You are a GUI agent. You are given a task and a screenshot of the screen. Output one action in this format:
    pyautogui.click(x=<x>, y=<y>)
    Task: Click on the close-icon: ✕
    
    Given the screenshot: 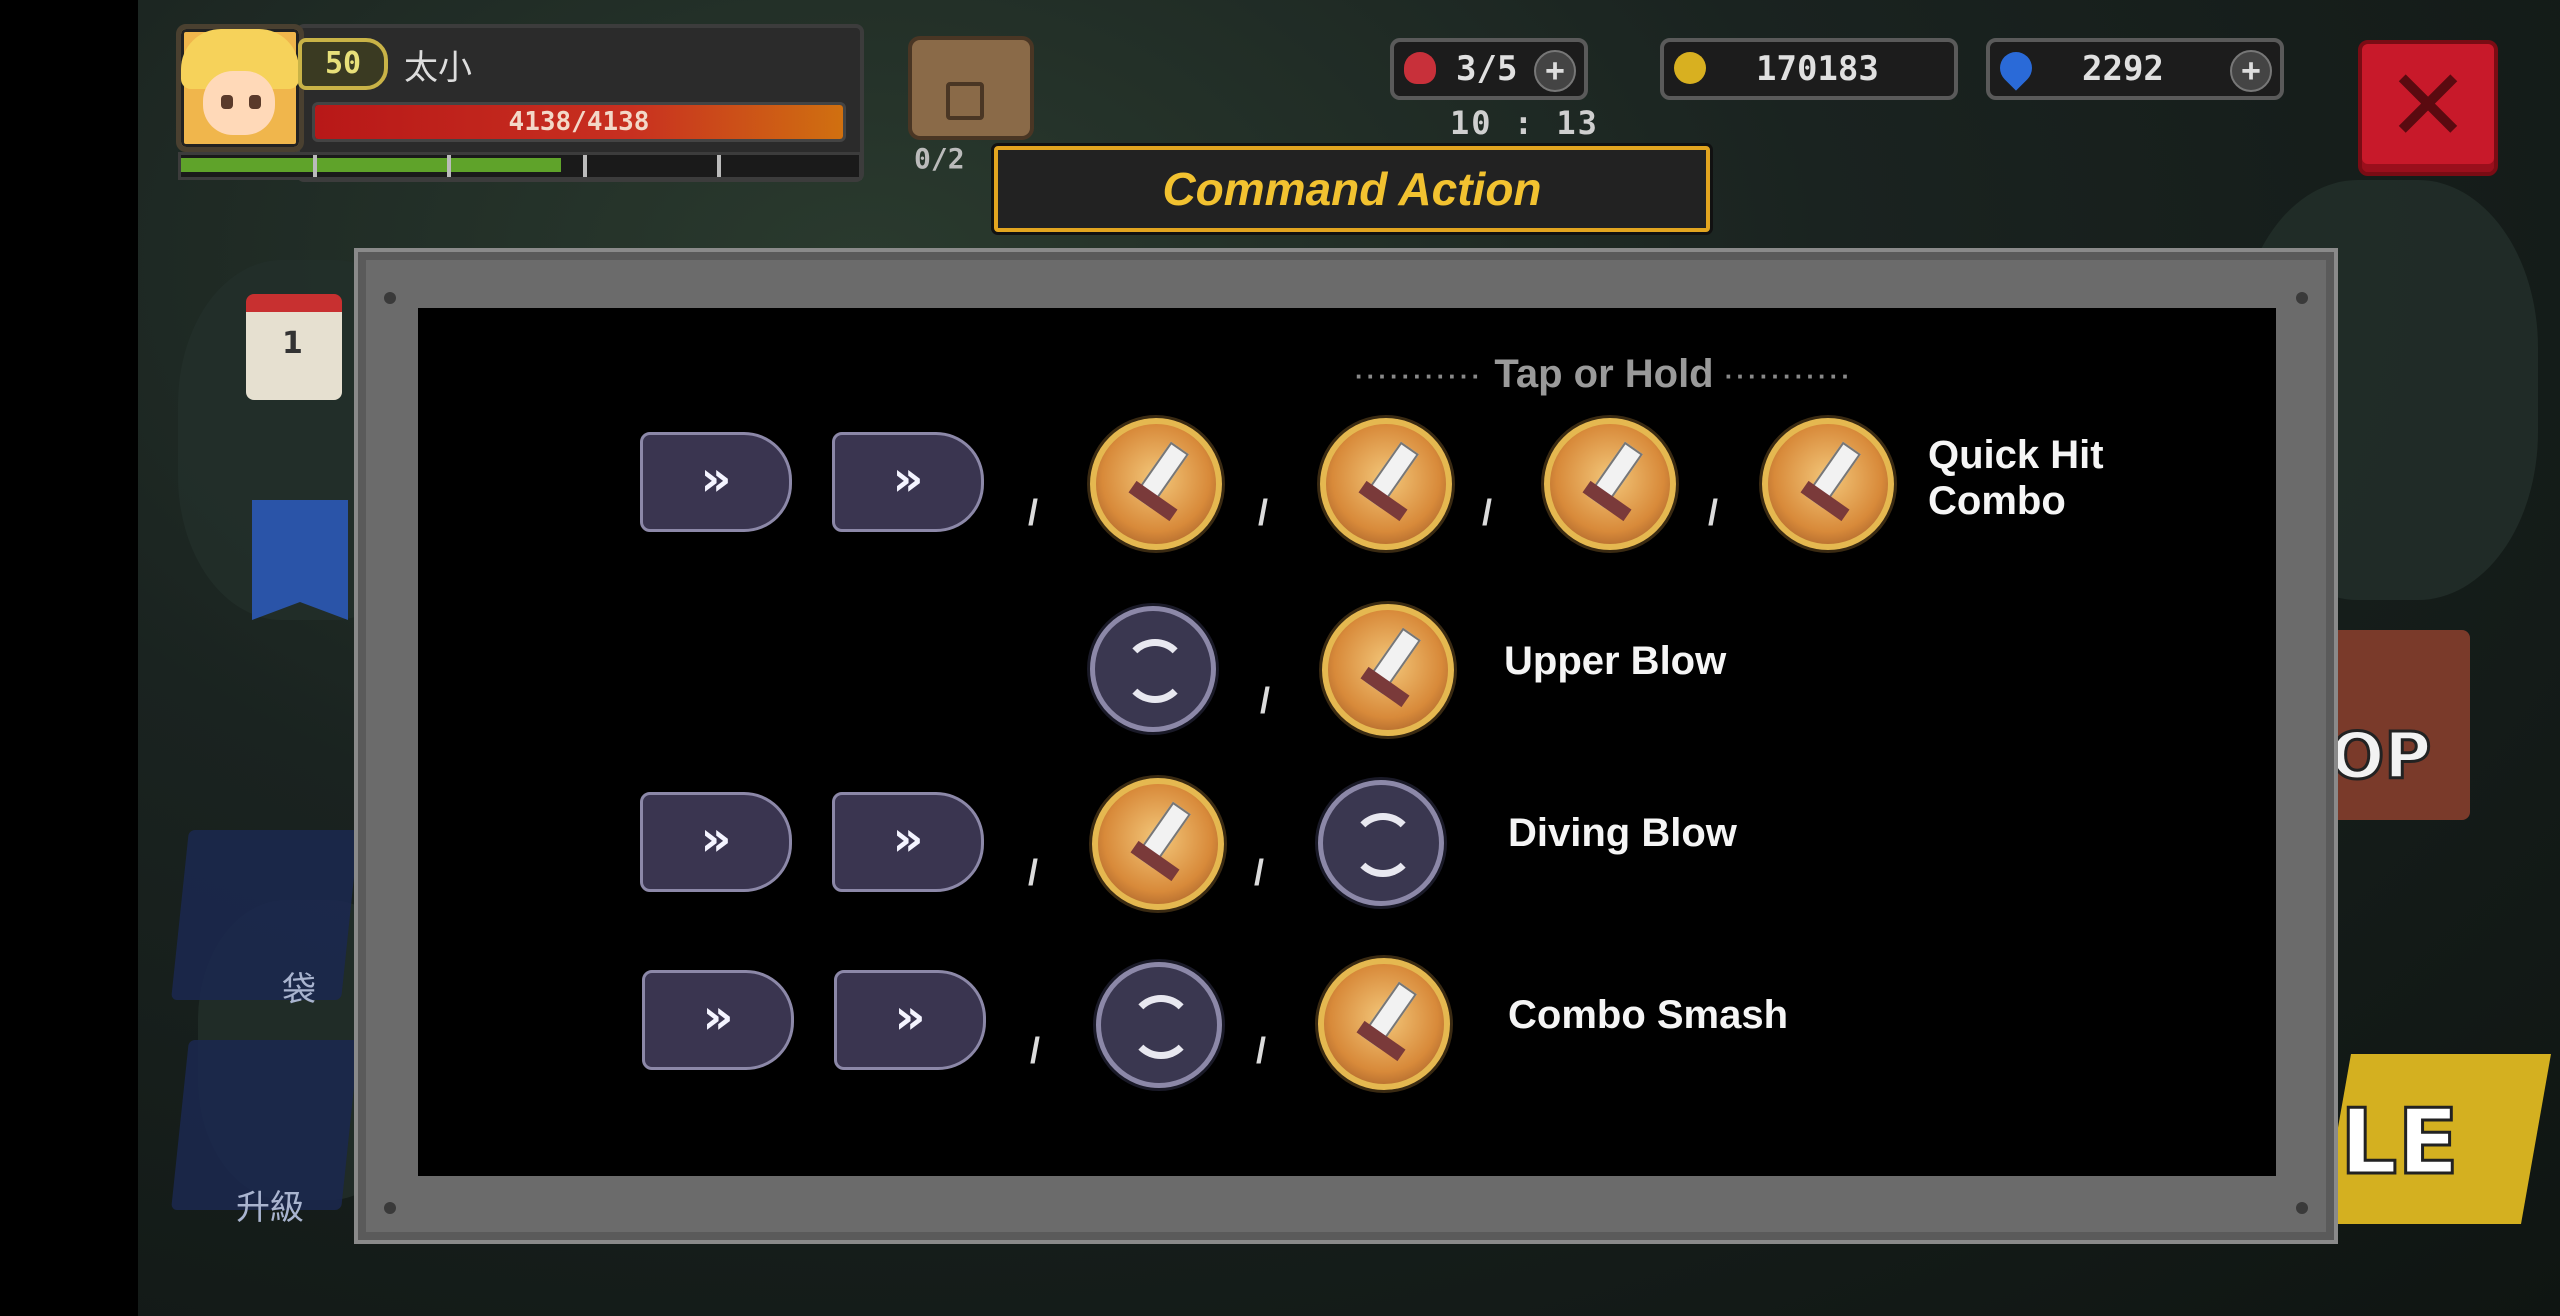 What is the action you would take?
    pyautogui.click(x=2428, y=105)
    